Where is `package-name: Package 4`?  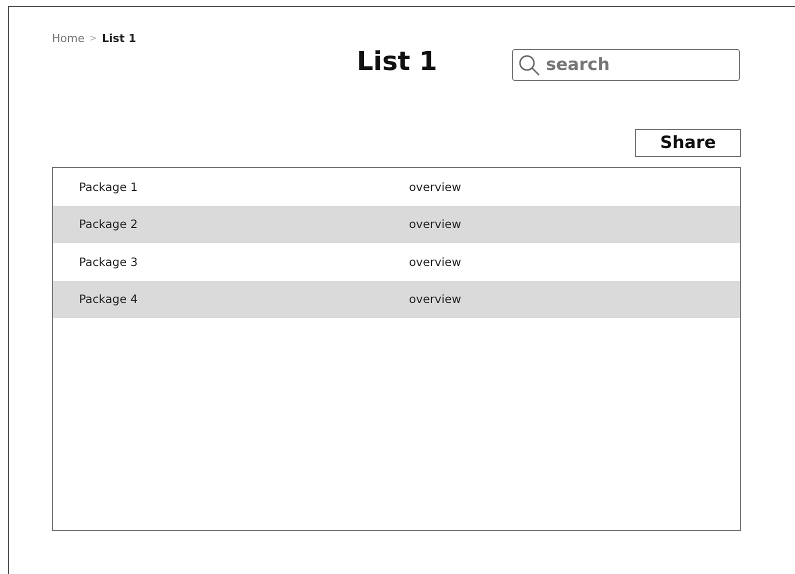
package-name: Package 4 is located at coordinates (109, 299).